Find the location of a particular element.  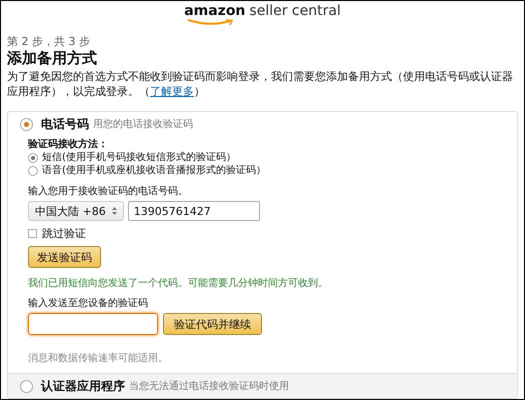

code-label: 输入发送至您设备的验证码 is located at coordinates (88, 303).